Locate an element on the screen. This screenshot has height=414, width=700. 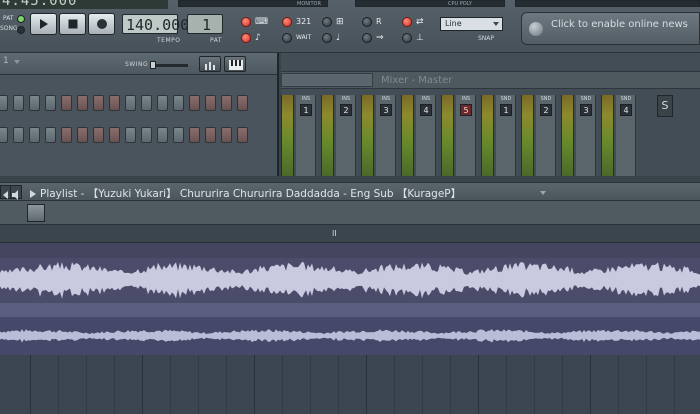
swing-slider-handle is located at coordinates (153, 65).